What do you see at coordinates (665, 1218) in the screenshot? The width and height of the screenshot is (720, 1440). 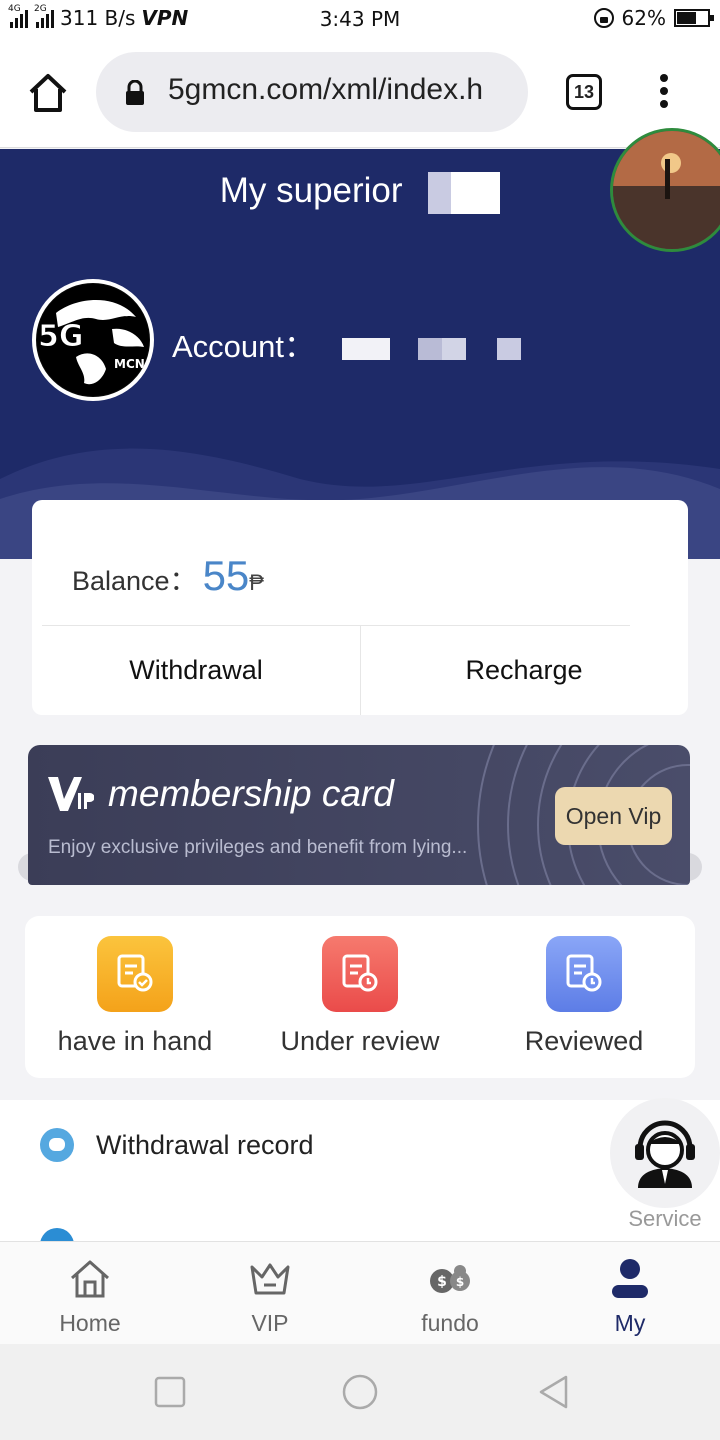 I see `service-label: Service` at bounding box center [665, 1218].